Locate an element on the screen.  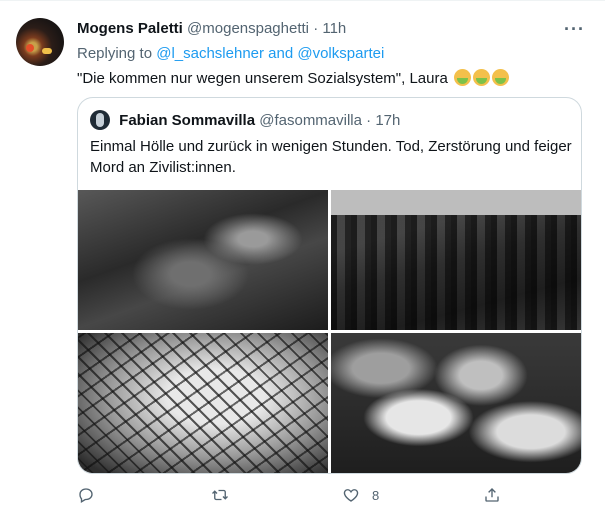
like-icon is located at coordinates (351, 495).